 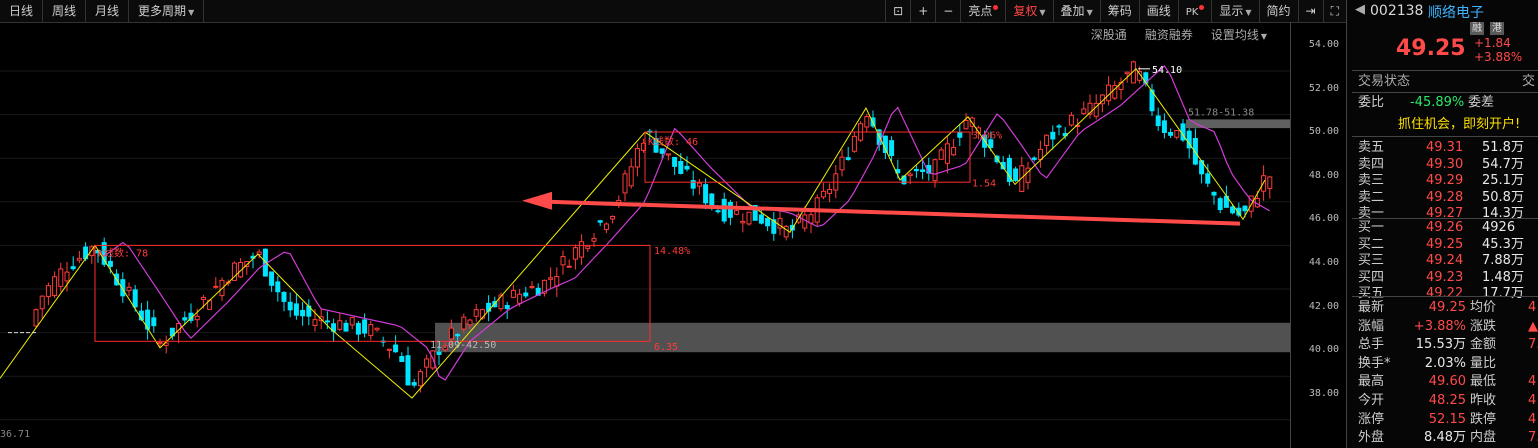 I want to click on buy-row: 买二 49.25 45.3万, so click(x=1448, y=244).